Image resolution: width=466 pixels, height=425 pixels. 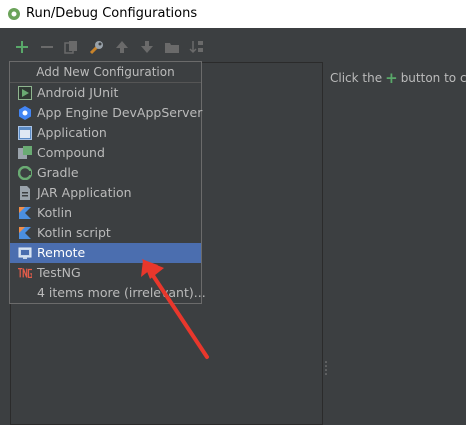 I want to click on menu-item-label: Kotlin script, so click(x=74, y=232).